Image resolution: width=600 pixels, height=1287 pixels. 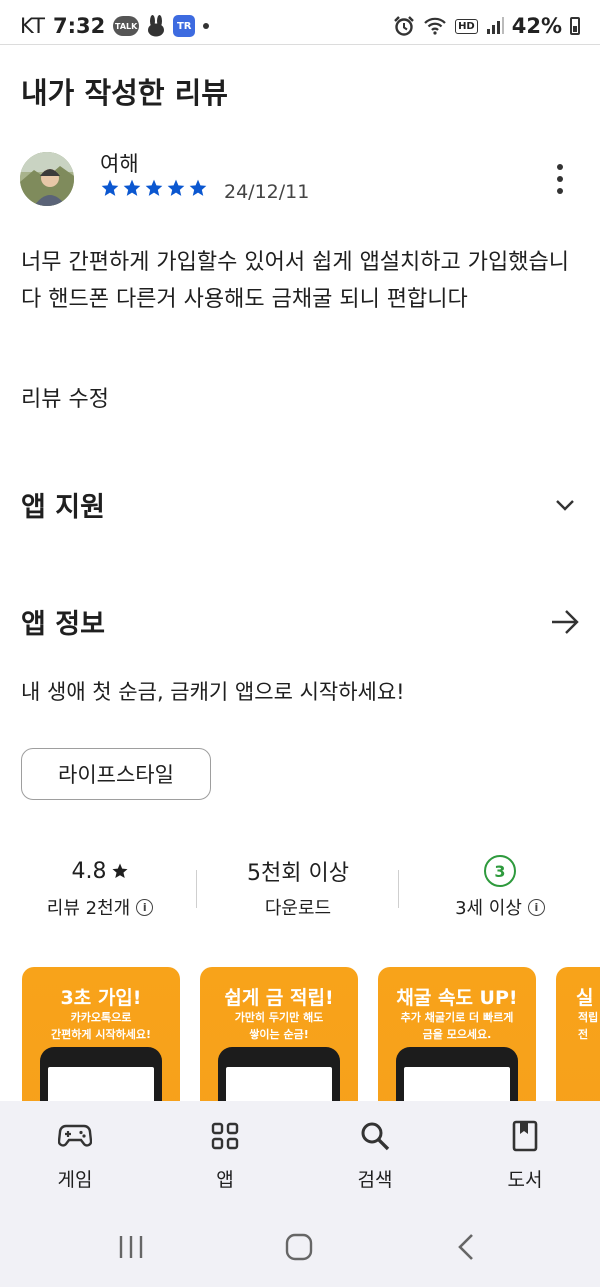 I want to click on nav-apps: 앱, so click(x=225, y=1155).